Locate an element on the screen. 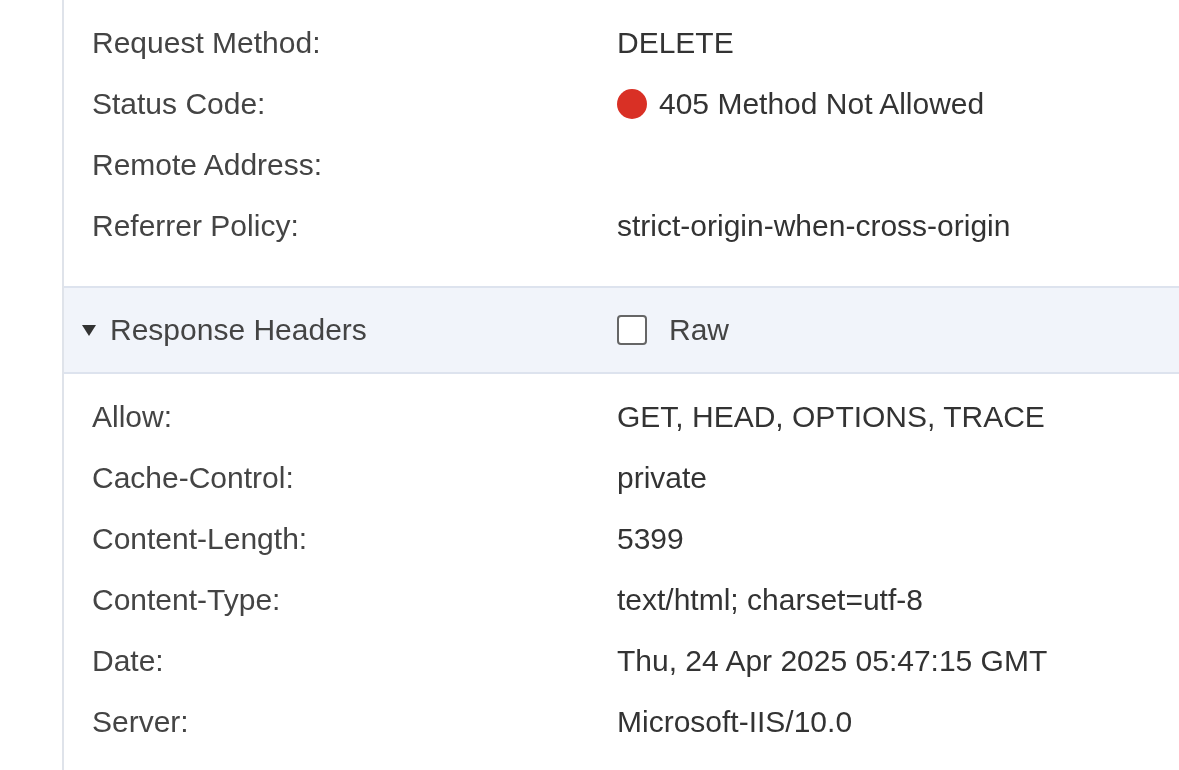 Image resolution: width=1179 pixels, height=770 pixels. header-value: GET, HEAD, OPTIONS, TRACE is located at coordinates (831, 416).